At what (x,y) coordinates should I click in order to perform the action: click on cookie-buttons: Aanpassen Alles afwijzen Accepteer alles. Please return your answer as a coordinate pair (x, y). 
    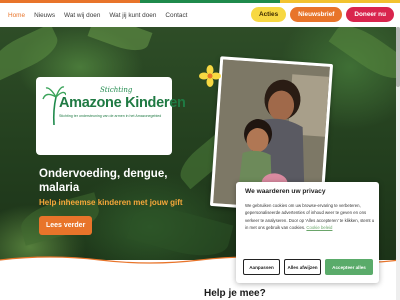
    Looking at the image, I should click on (308, 267).